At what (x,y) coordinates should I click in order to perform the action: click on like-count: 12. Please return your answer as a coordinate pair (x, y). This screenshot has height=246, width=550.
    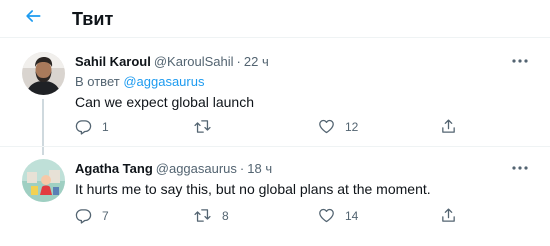
    Looking at the image, I should click on (352, 126).